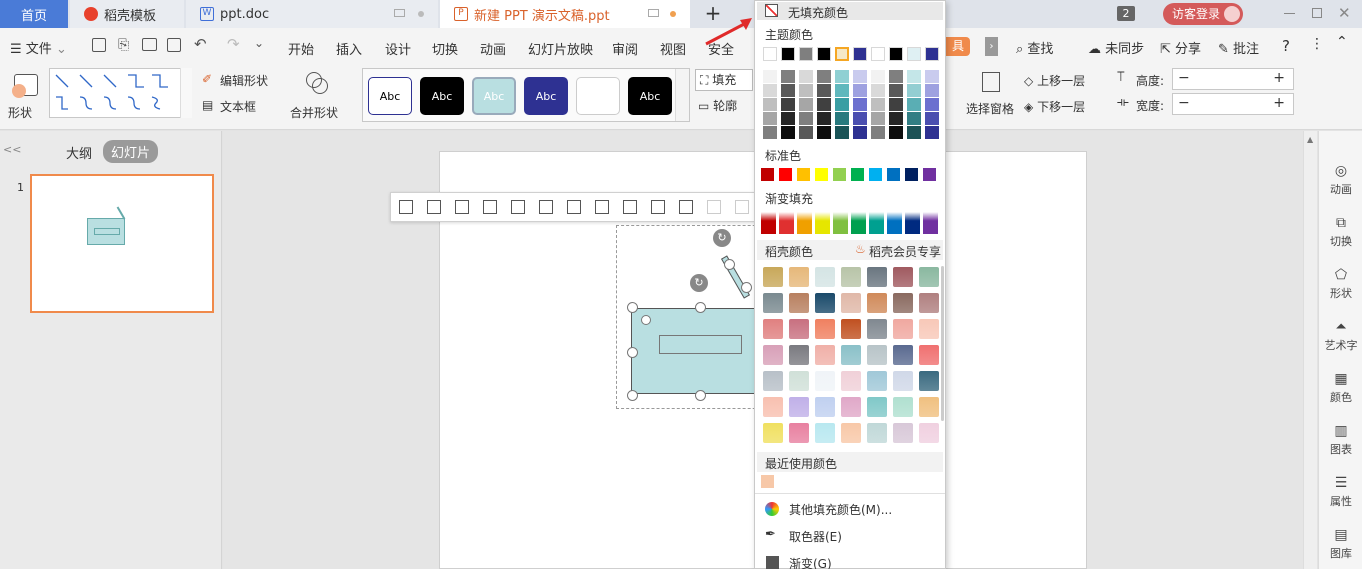  I want to click on merge-shape-button: 合并形状, so click(317, 95).